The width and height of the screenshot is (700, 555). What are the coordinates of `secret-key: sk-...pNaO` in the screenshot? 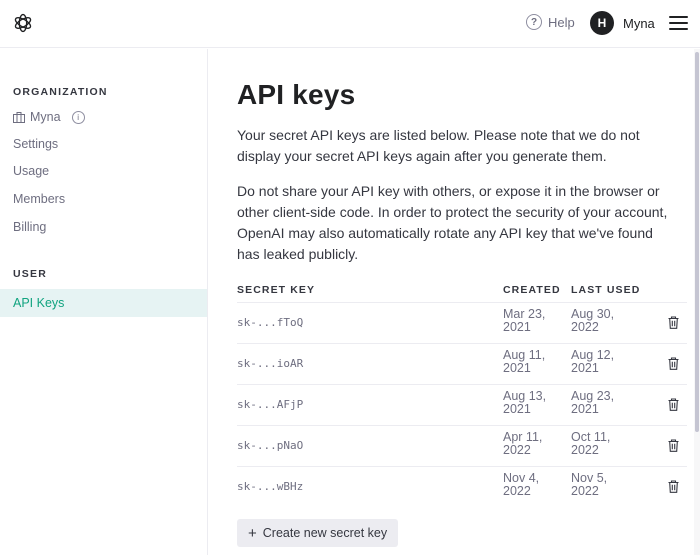 It's located at (270, 445).